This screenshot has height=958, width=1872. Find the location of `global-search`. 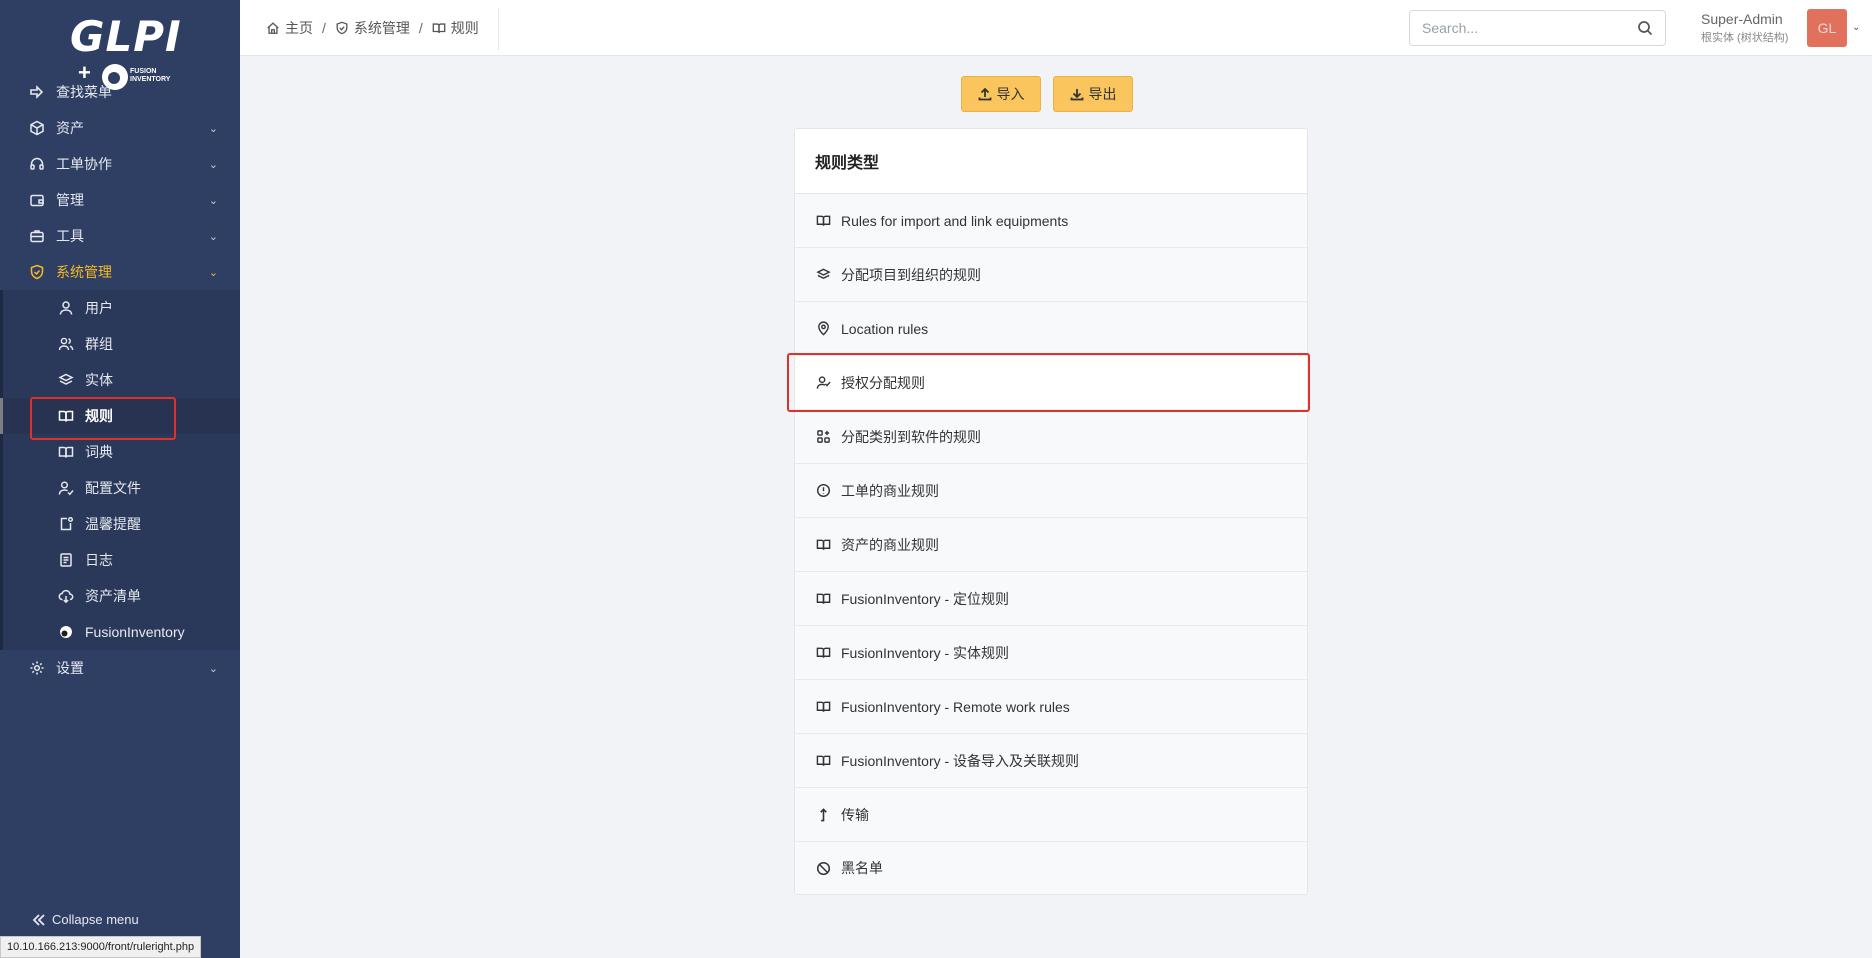

global-search is located at coordinates (1537, 28).